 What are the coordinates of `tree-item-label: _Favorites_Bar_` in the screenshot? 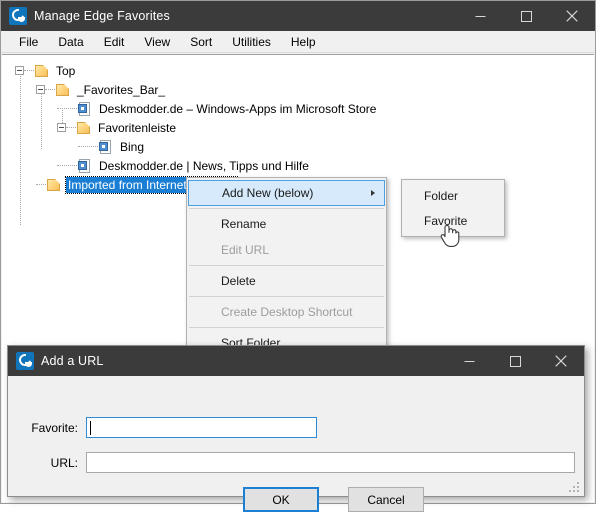 It's located at (121, 89).